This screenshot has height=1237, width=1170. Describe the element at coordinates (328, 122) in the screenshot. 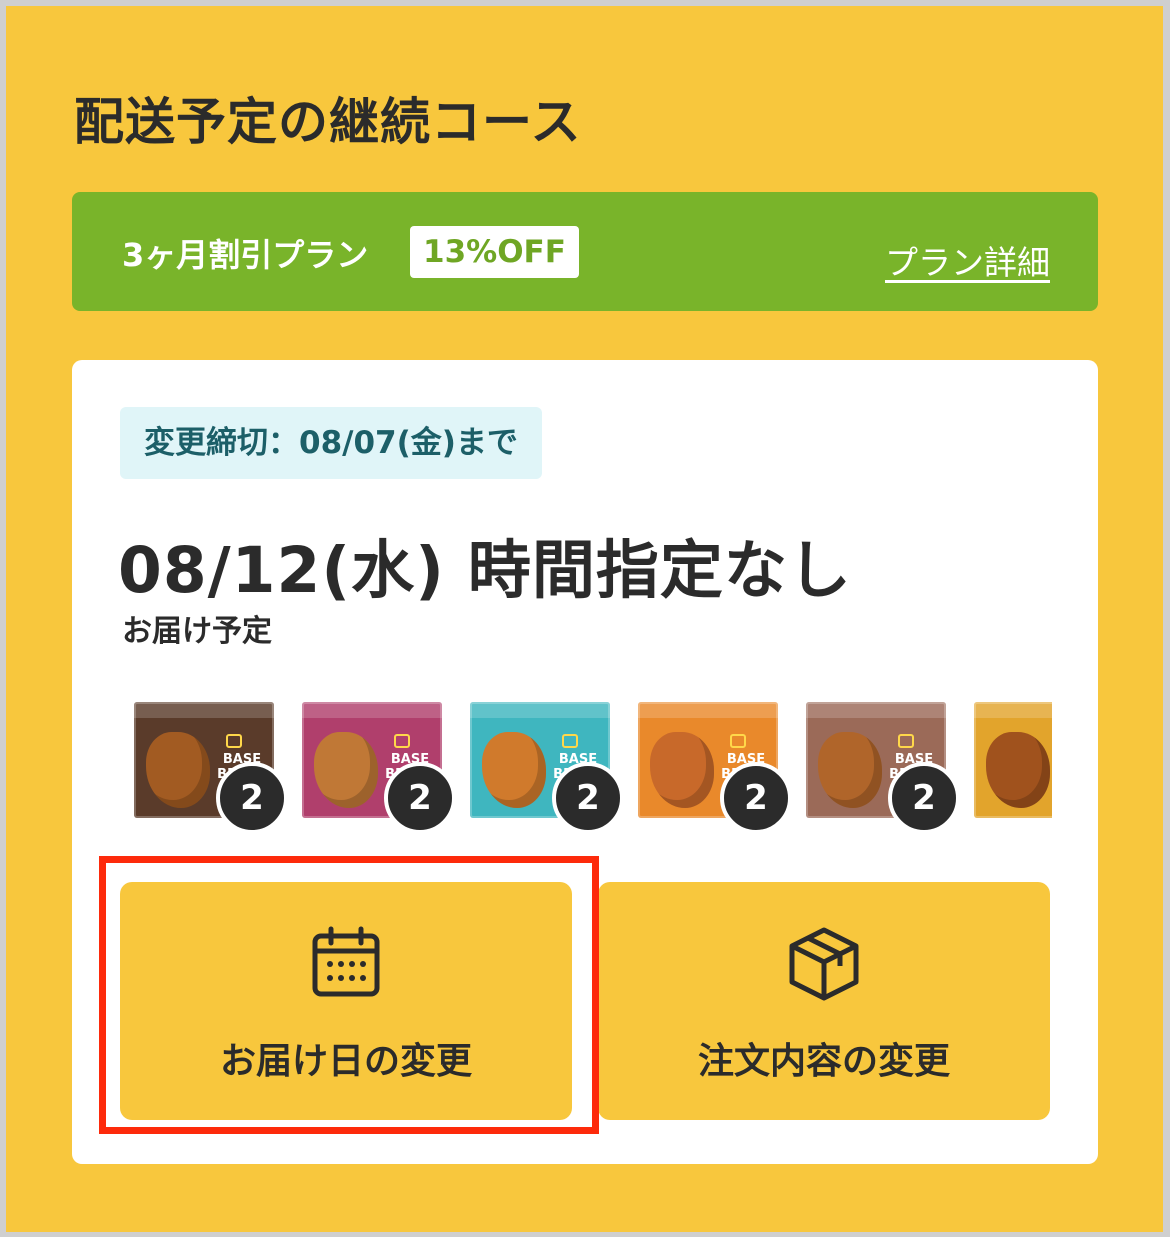

I see `page-title: 配送予定の継続コース` at that location.